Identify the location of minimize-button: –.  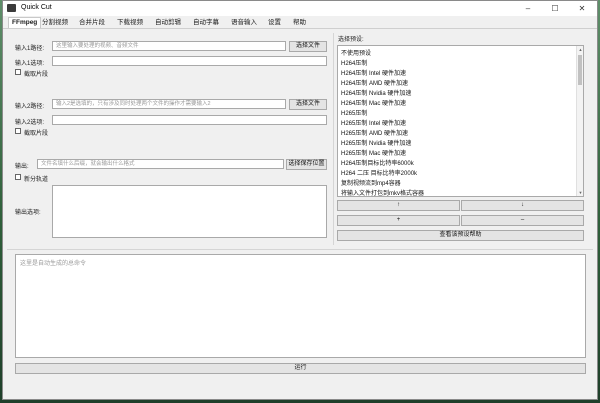
(528, 8).